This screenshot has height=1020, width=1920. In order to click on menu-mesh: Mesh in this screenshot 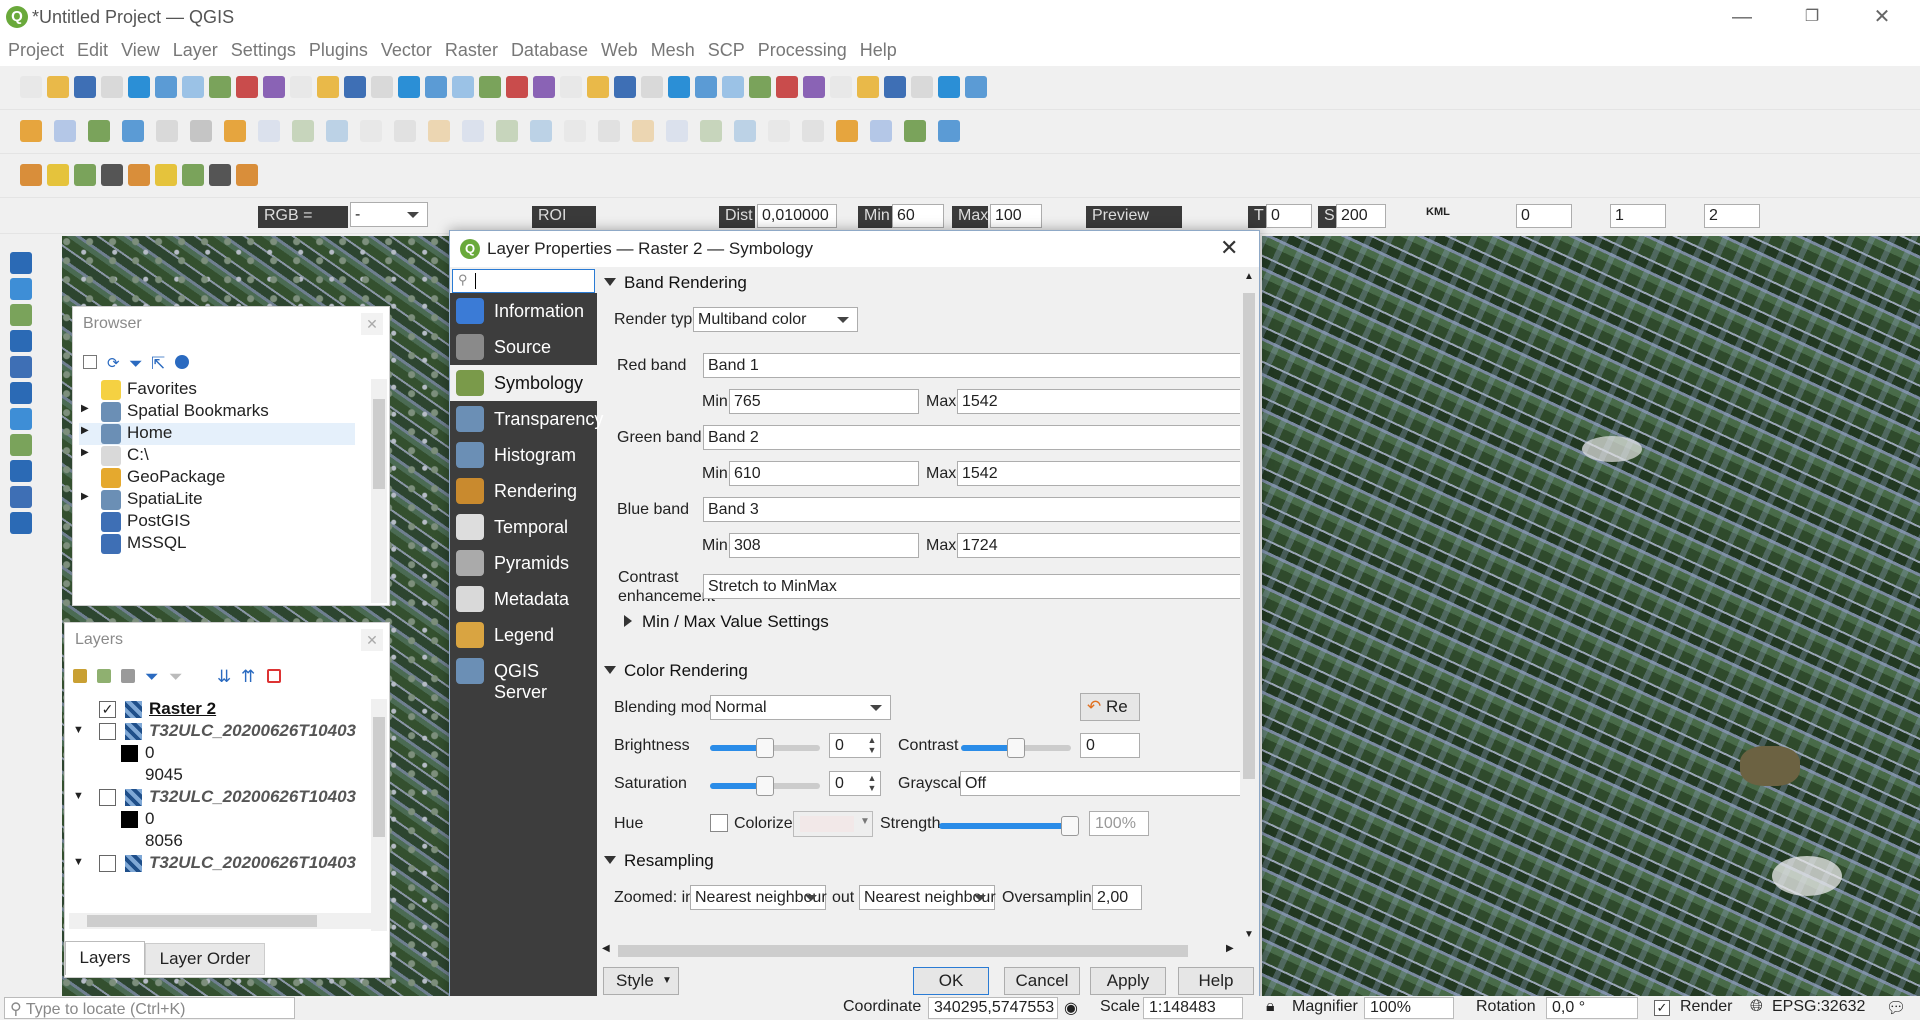, I will do `click(673, 50)`.